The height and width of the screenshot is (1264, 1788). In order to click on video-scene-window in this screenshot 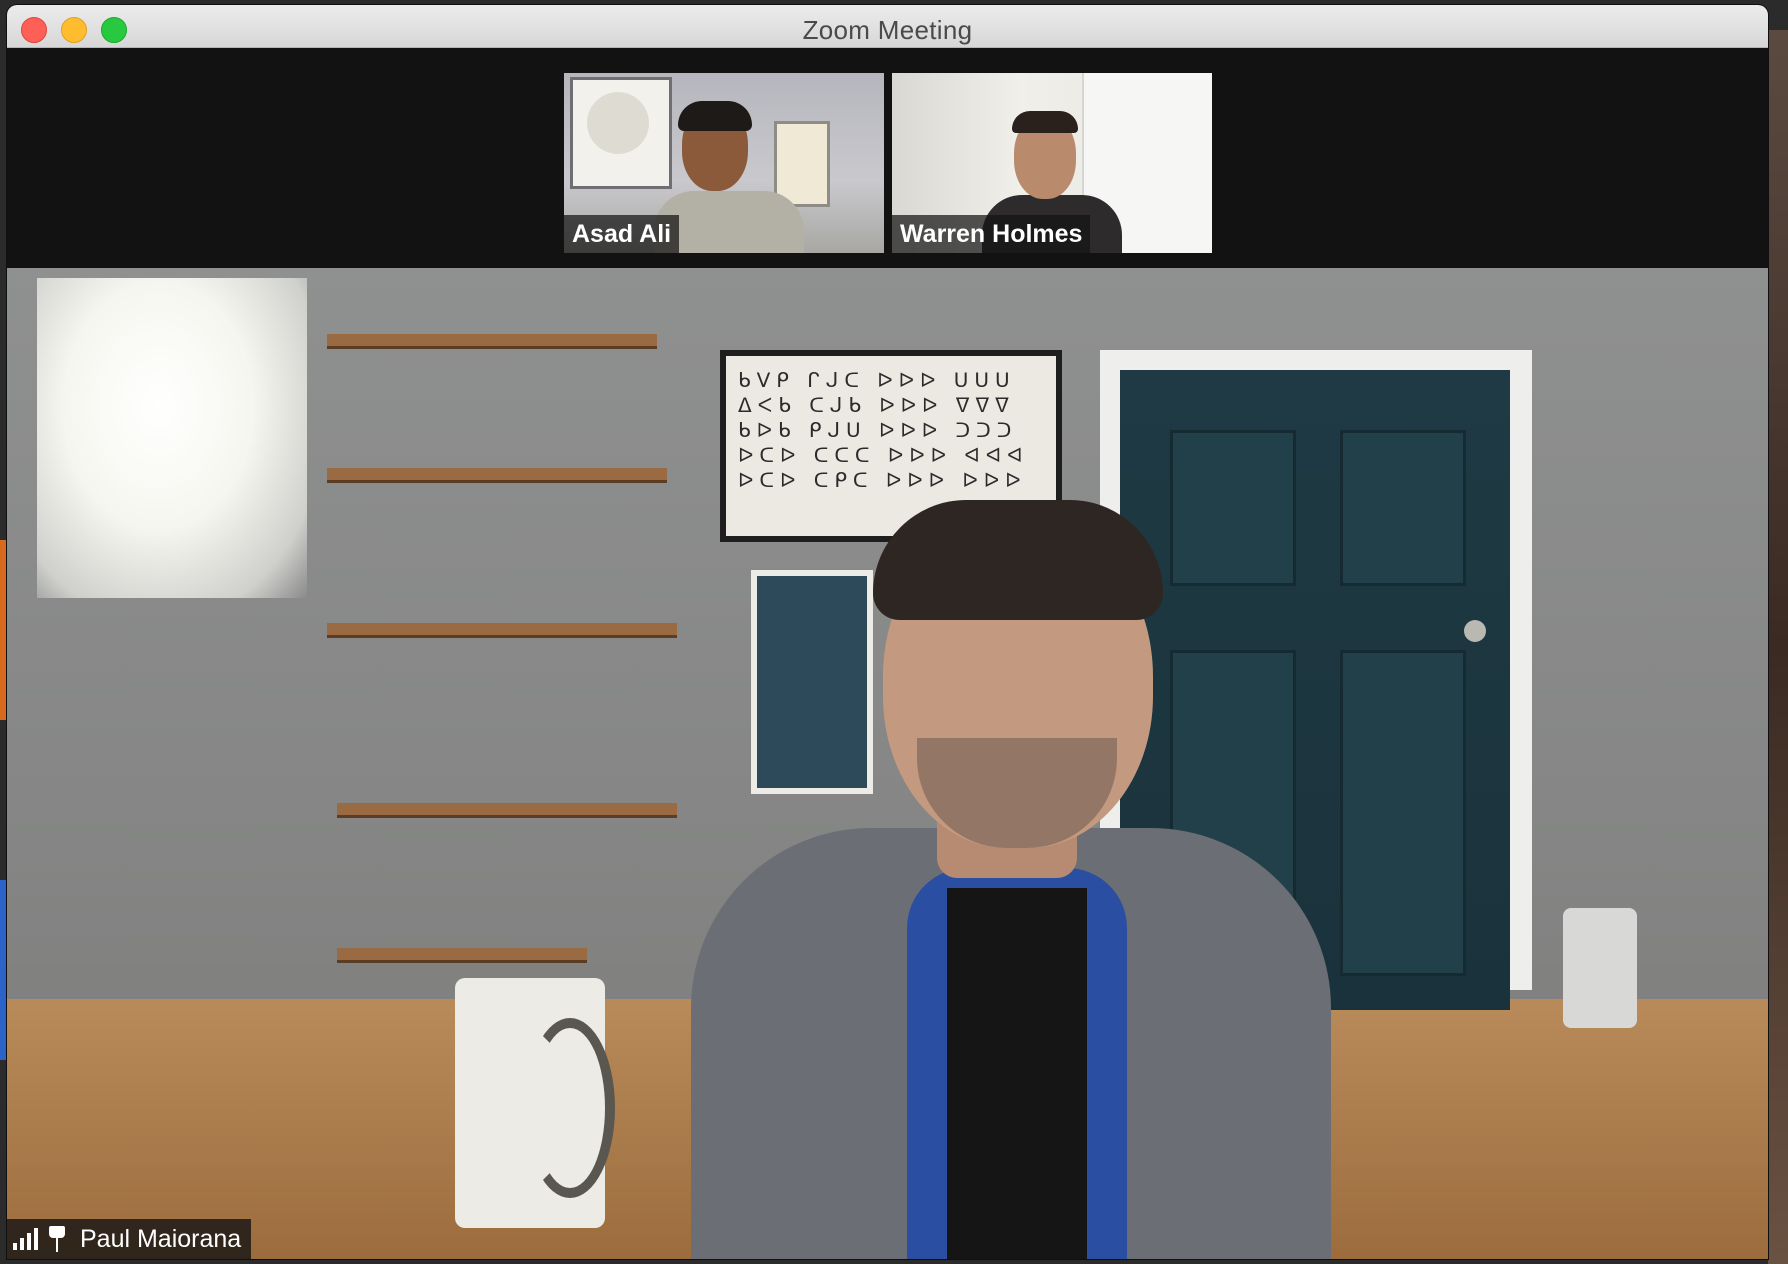, I will do `click(172, 438)`.